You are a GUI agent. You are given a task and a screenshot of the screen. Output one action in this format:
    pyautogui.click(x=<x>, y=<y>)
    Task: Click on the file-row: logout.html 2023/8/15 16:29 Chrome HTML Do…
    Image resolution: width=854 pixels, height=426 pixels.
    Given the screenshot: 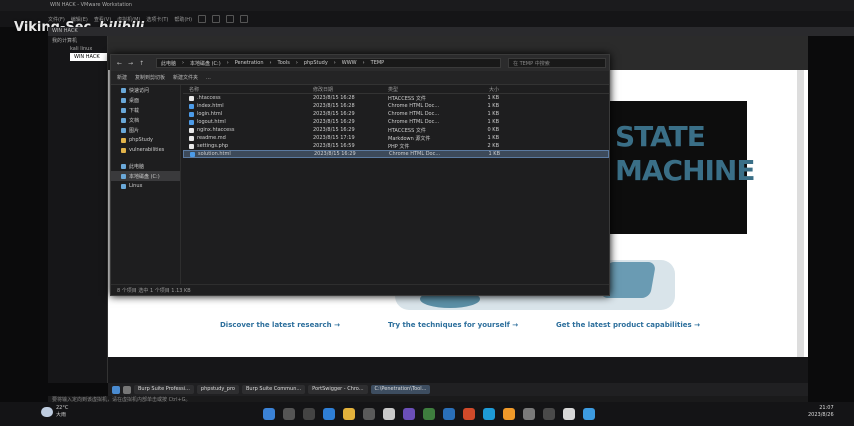 What is the action you would take?
    pyautogui.click(x=396, y=122)
    